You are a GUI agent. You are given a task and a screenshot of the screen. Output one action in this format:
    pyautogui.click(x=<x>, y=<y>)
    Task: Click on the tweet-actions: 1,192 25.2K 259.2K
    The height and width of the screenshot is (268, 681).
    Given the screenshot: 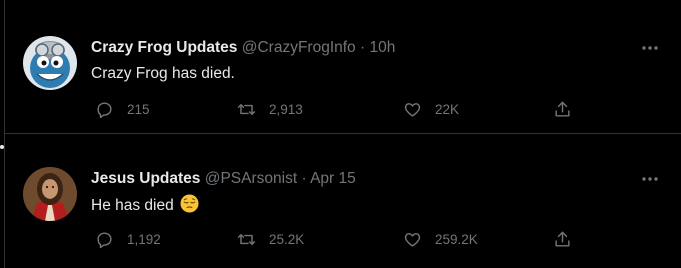 What is the action you would take?
    pyautogui.click(x=334, y=239)
    